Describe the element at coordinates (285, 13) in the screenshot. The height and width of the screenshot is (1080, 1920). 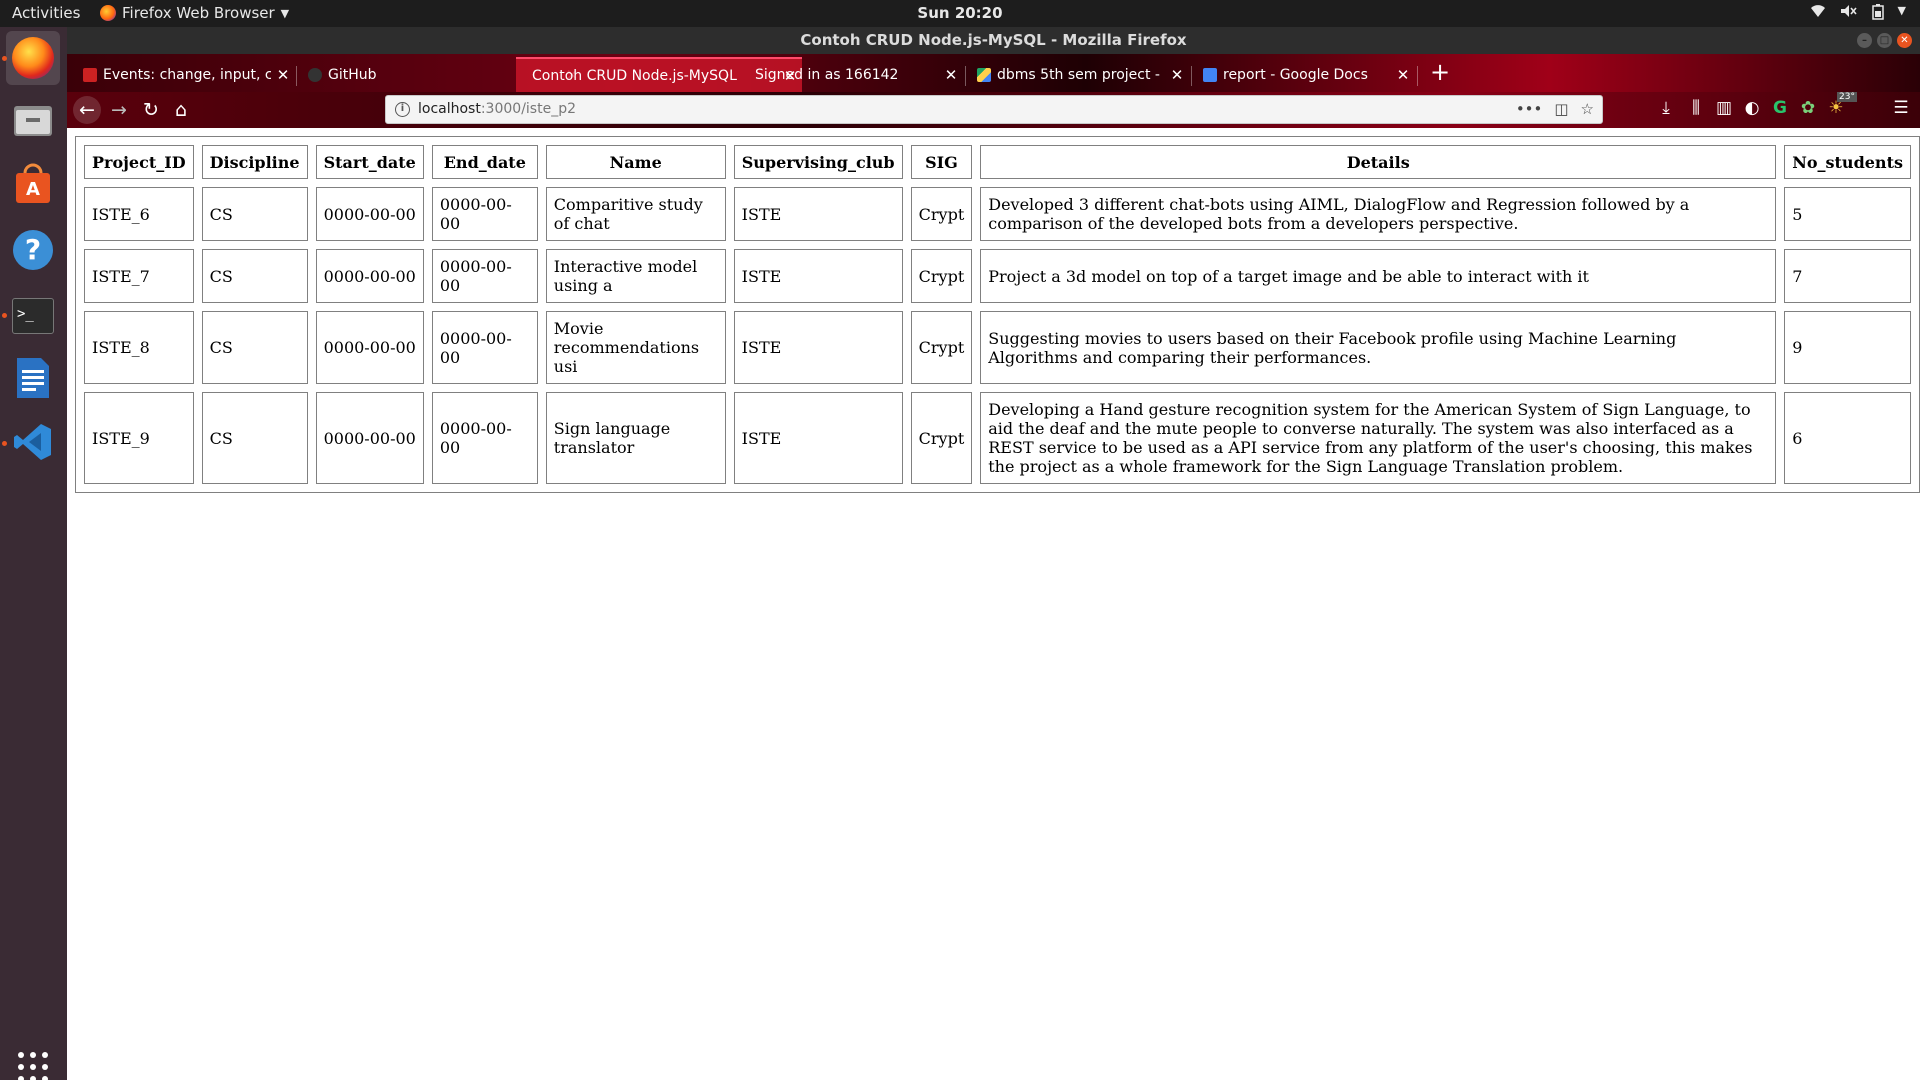
I see `chevron-down-icon: ▼` at that location.